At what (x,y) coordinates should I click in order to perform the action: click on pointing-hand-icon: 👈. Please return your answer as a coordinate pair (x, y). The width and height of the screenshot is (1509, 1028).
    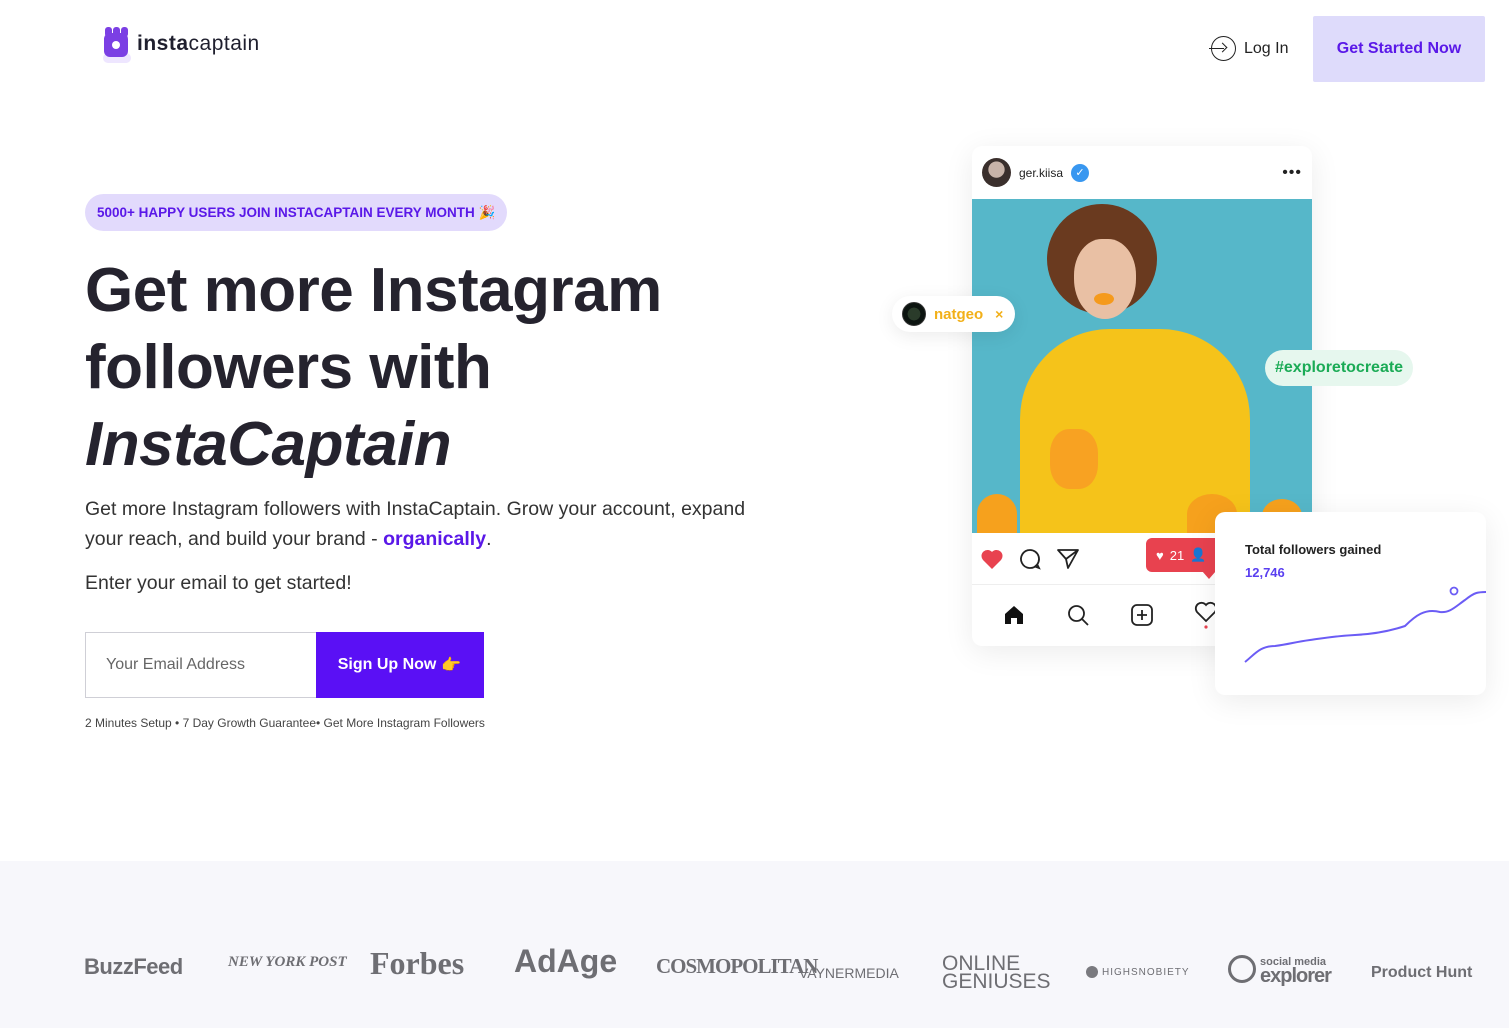
    Looking at the image, I should click on (452, 665).